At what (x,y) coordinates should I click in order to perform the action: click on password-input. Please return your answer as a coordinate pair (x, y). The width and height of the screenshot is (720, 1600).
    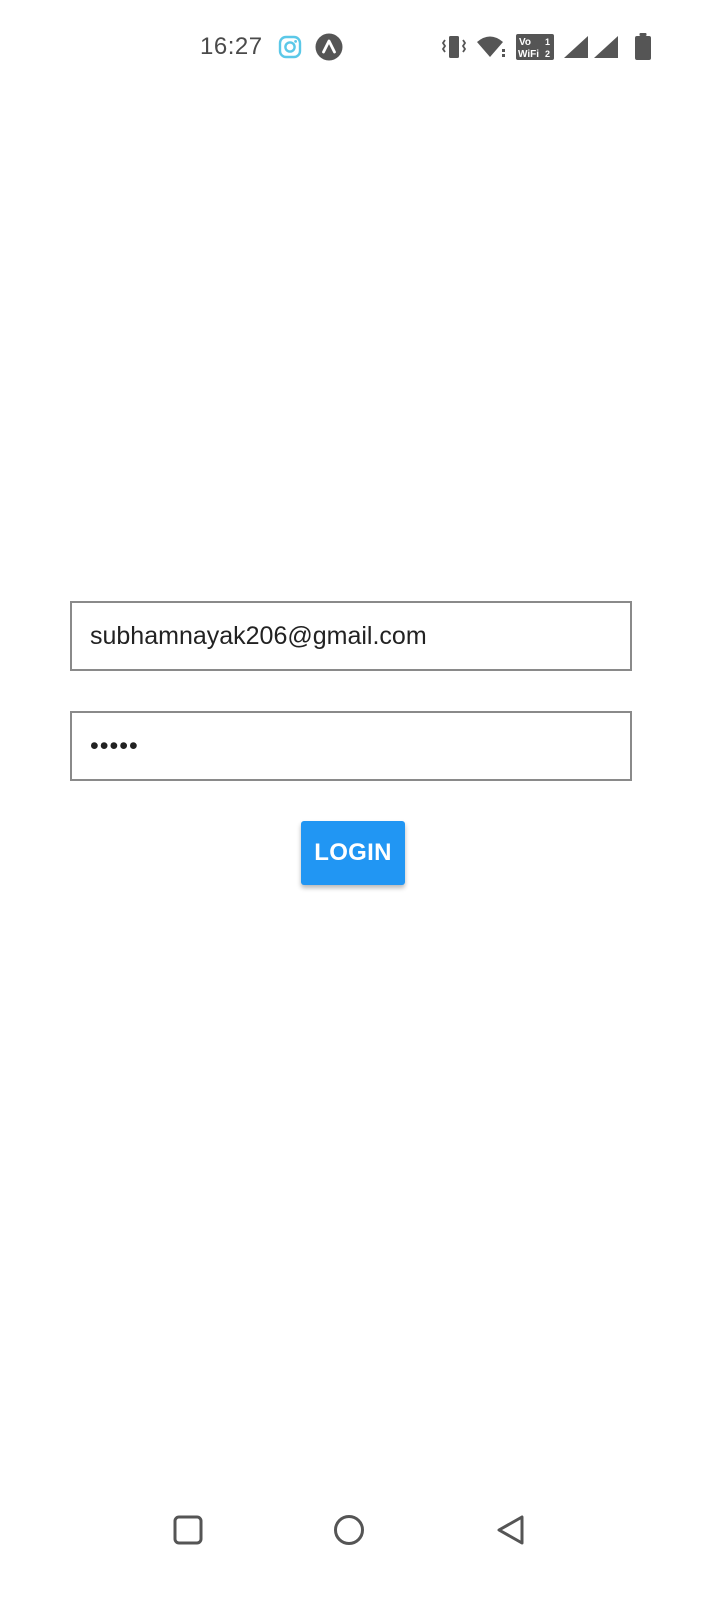
    Looking at the image, I should click on (351, 746).